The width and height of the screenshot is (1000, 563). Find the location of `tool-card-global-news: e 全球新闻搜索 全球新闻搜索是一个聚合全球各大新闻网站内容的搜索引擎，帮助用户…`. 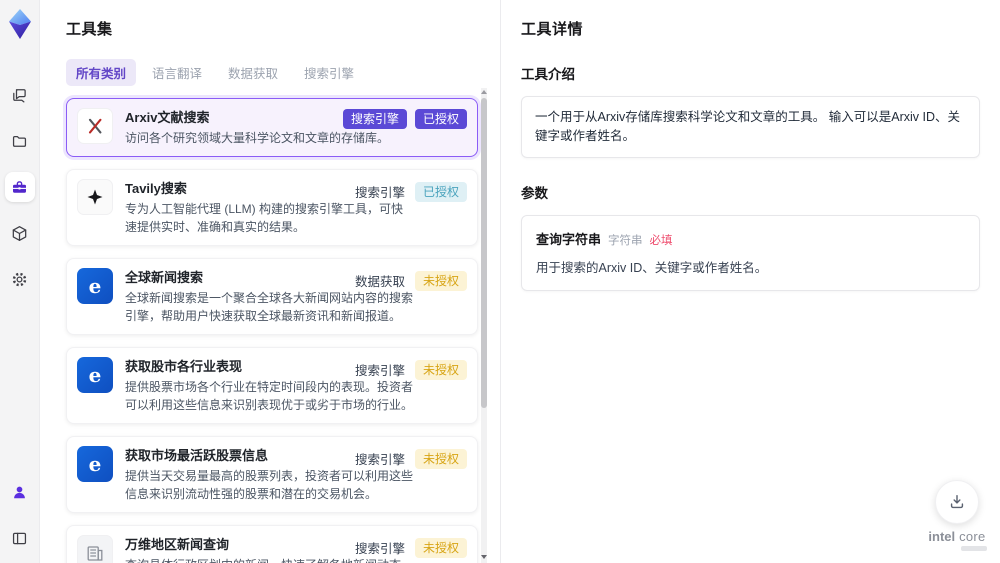

tool-card-global-news: e 全球新闻搜索 全球新闻搜索是一个聚合全球各大新闻网站内容的搜索引擎，帮助用户… is located at coordinates (272, 296).